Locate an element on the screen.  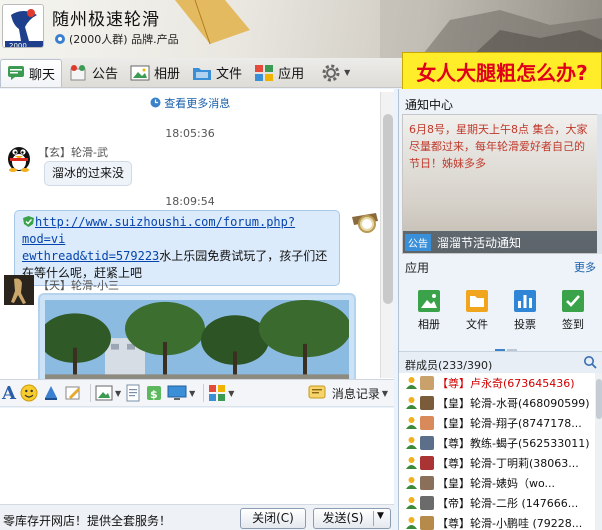
notice-tag: 公告 is located at coordinates (418, 242).